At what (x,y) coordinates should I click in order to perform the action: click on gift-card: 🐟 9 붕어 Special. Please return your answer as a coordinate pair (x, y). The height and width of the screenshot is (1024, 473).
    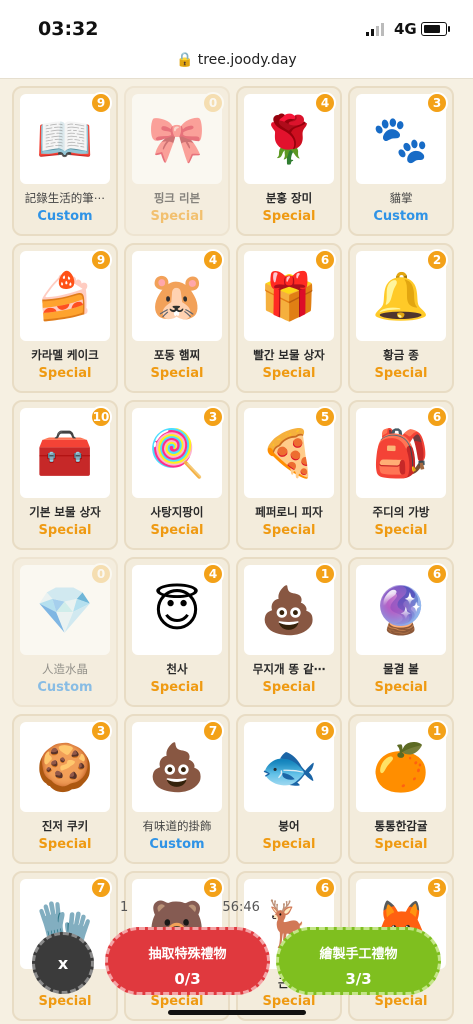
    Looking at the image, I should click on (289, 789).